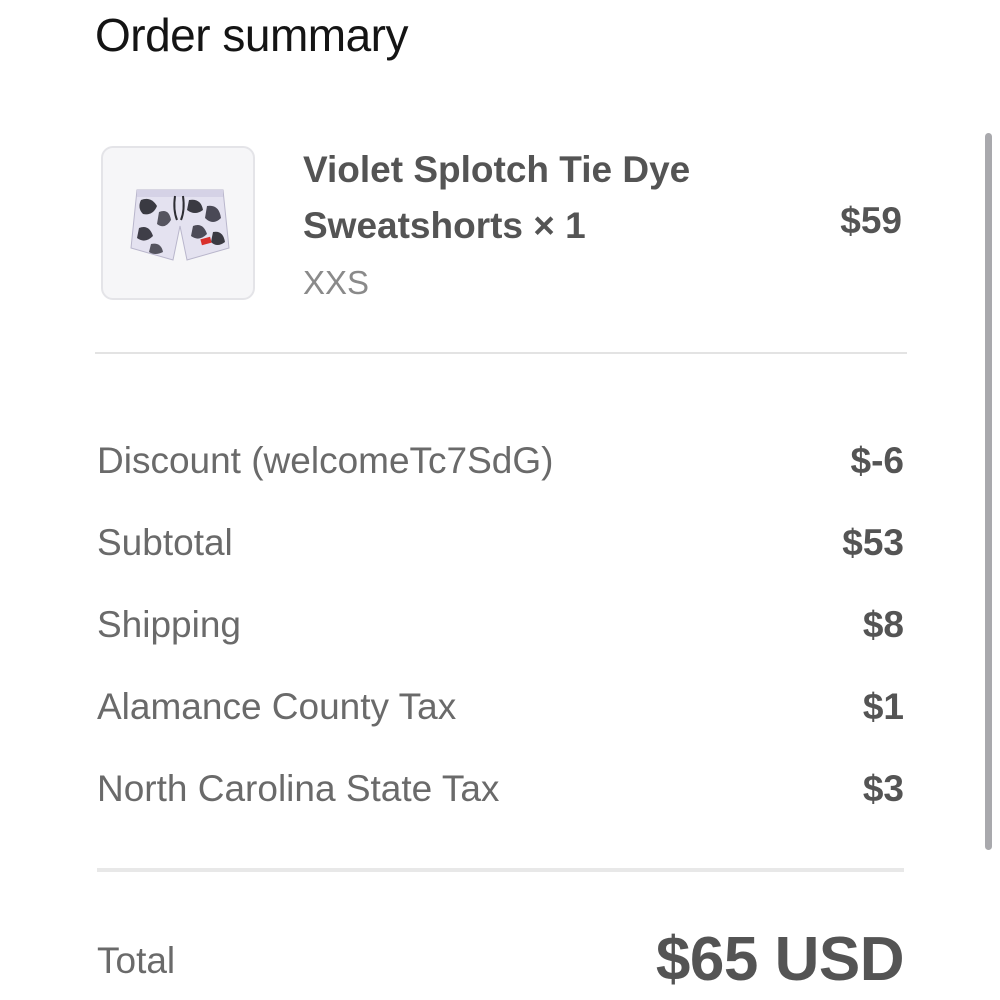 This screenshot has height=1000, width=1000. Describe the element at coordinates (325, 460) in the screenshot. I see `discount-label: Discount (welcomeTc7SdG)` at that location.